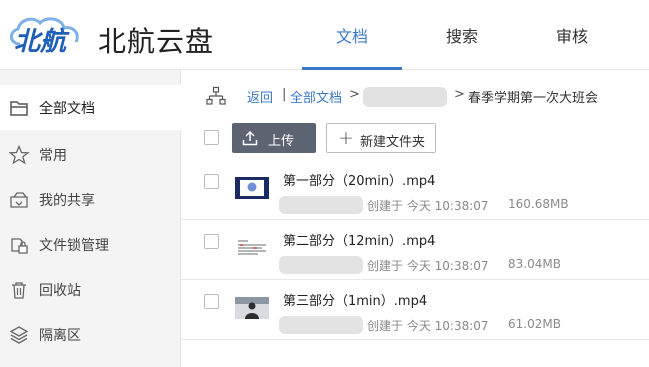  I want to click on logo-text: 北航, so click(42, 42).